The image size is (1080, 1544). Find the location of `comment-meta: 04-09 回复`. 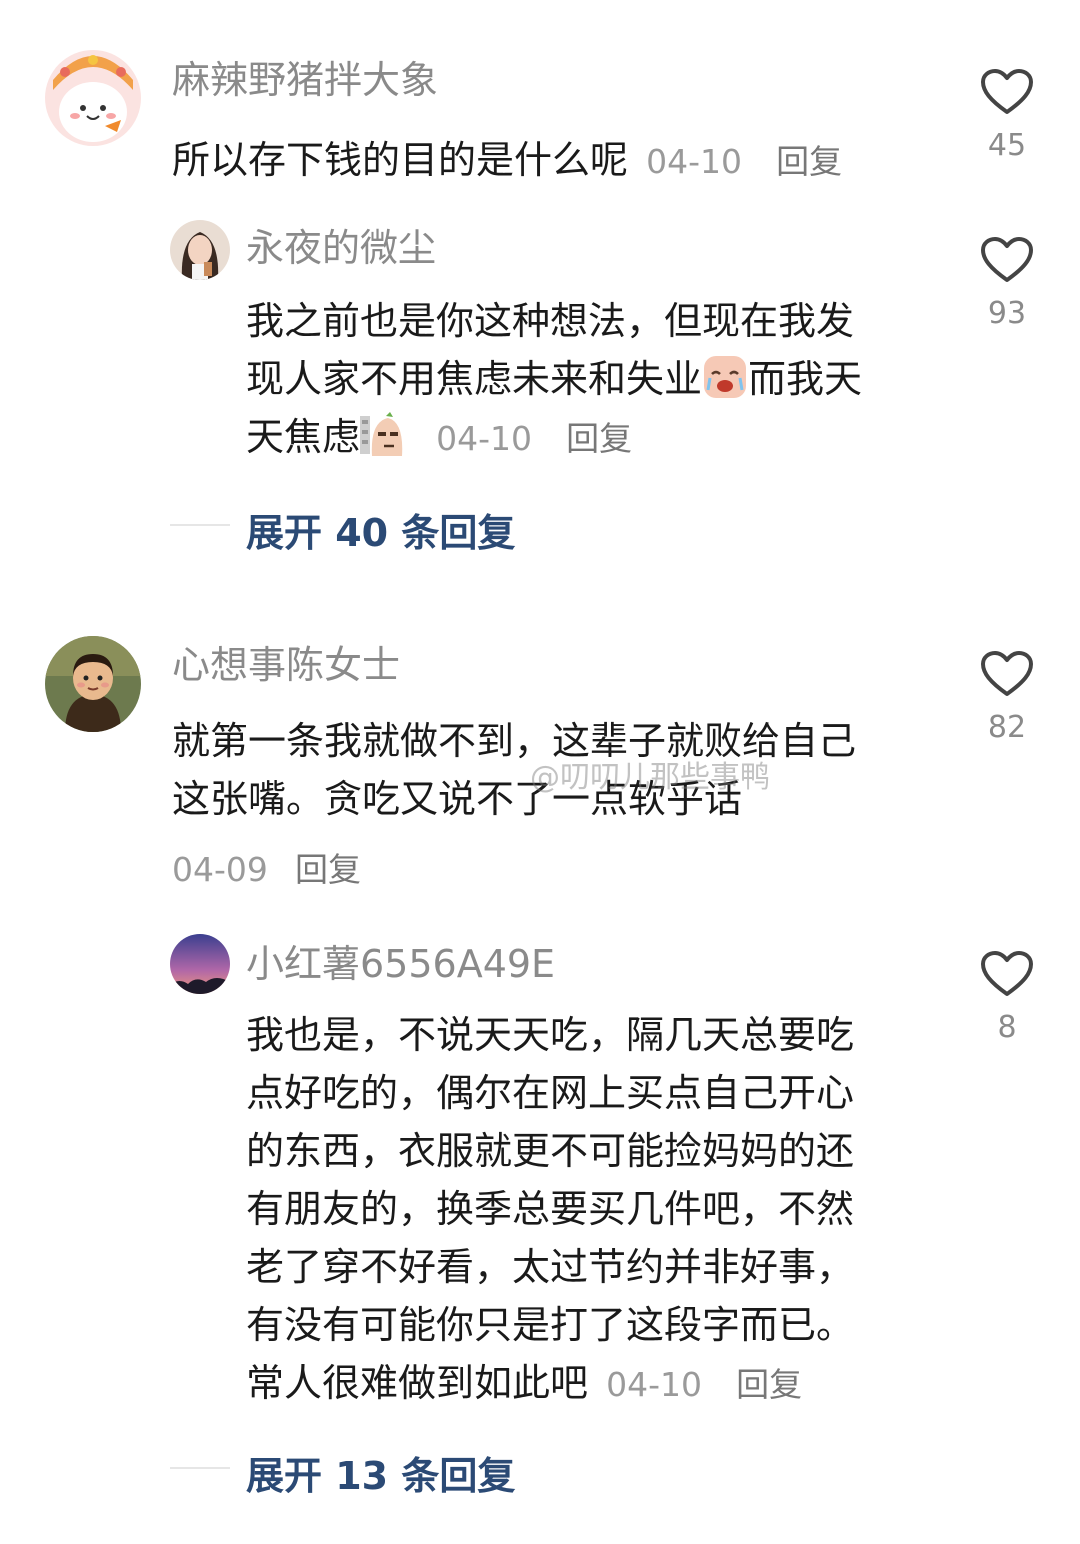

comment-meta: 04-09 回复 is located at coordinates (266, 867).